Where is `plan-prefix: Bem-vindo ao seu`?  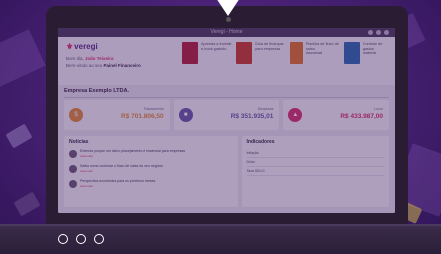
plan-prefix: Bem-vindo ao seu is located at coordinates (84, 65).